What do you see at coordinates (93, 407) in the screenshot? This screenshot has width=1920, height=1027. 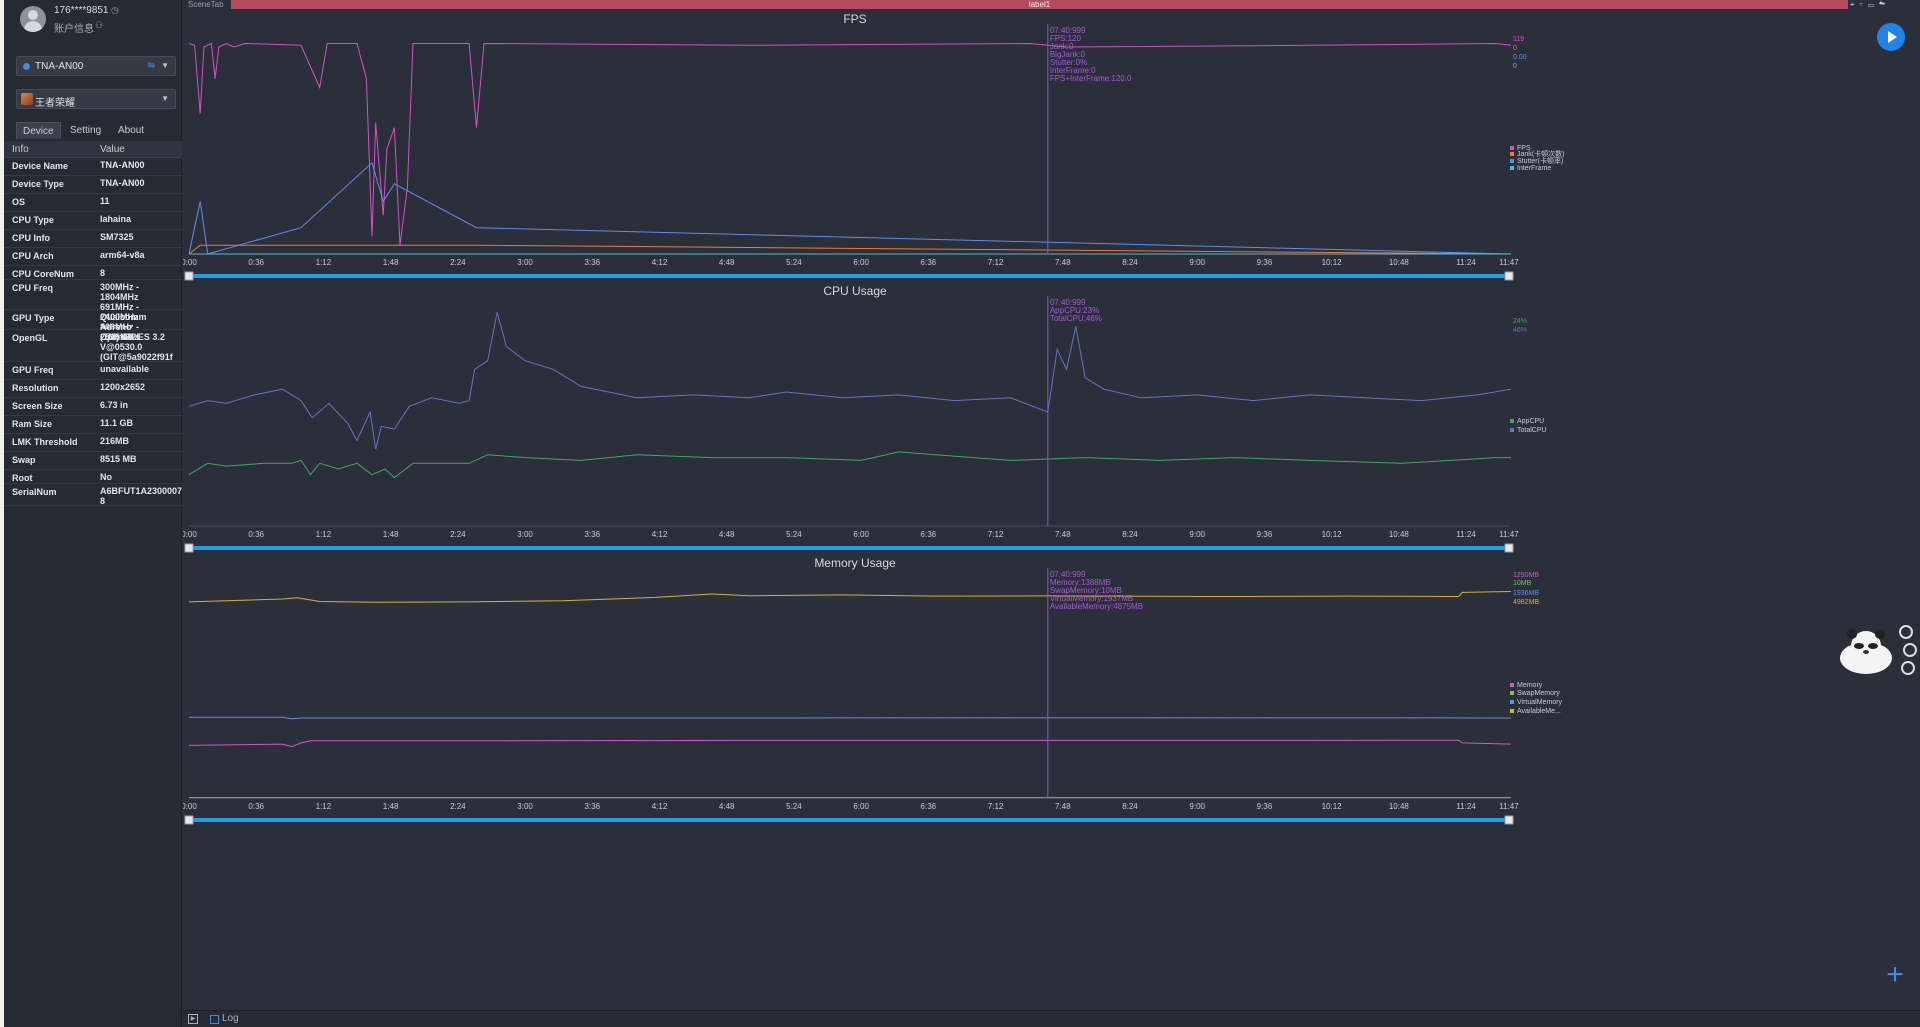 I see `table-row: Screen Size 6.73 in` at bounding box center [93, 407].